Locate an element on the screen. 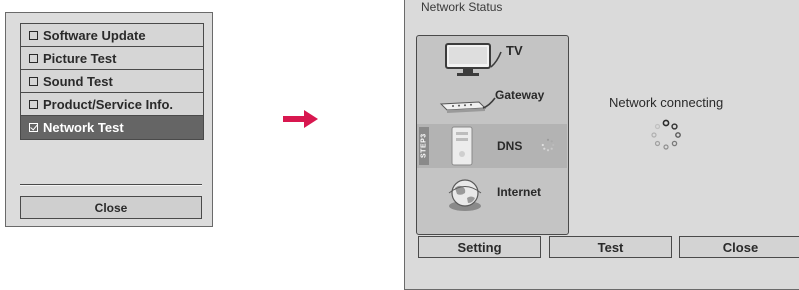 This screenshot has height=290, width=799. network-status-text: Network connecting is located at coordinates (666, 102).